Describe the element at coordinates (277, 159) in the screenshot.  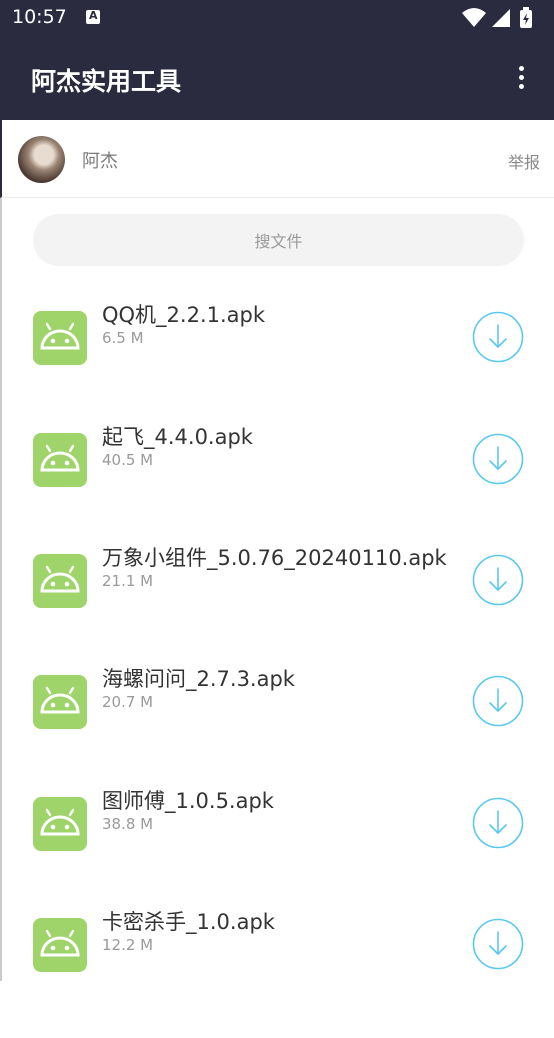
I see `user-row: 阿杰 举报` at that location.